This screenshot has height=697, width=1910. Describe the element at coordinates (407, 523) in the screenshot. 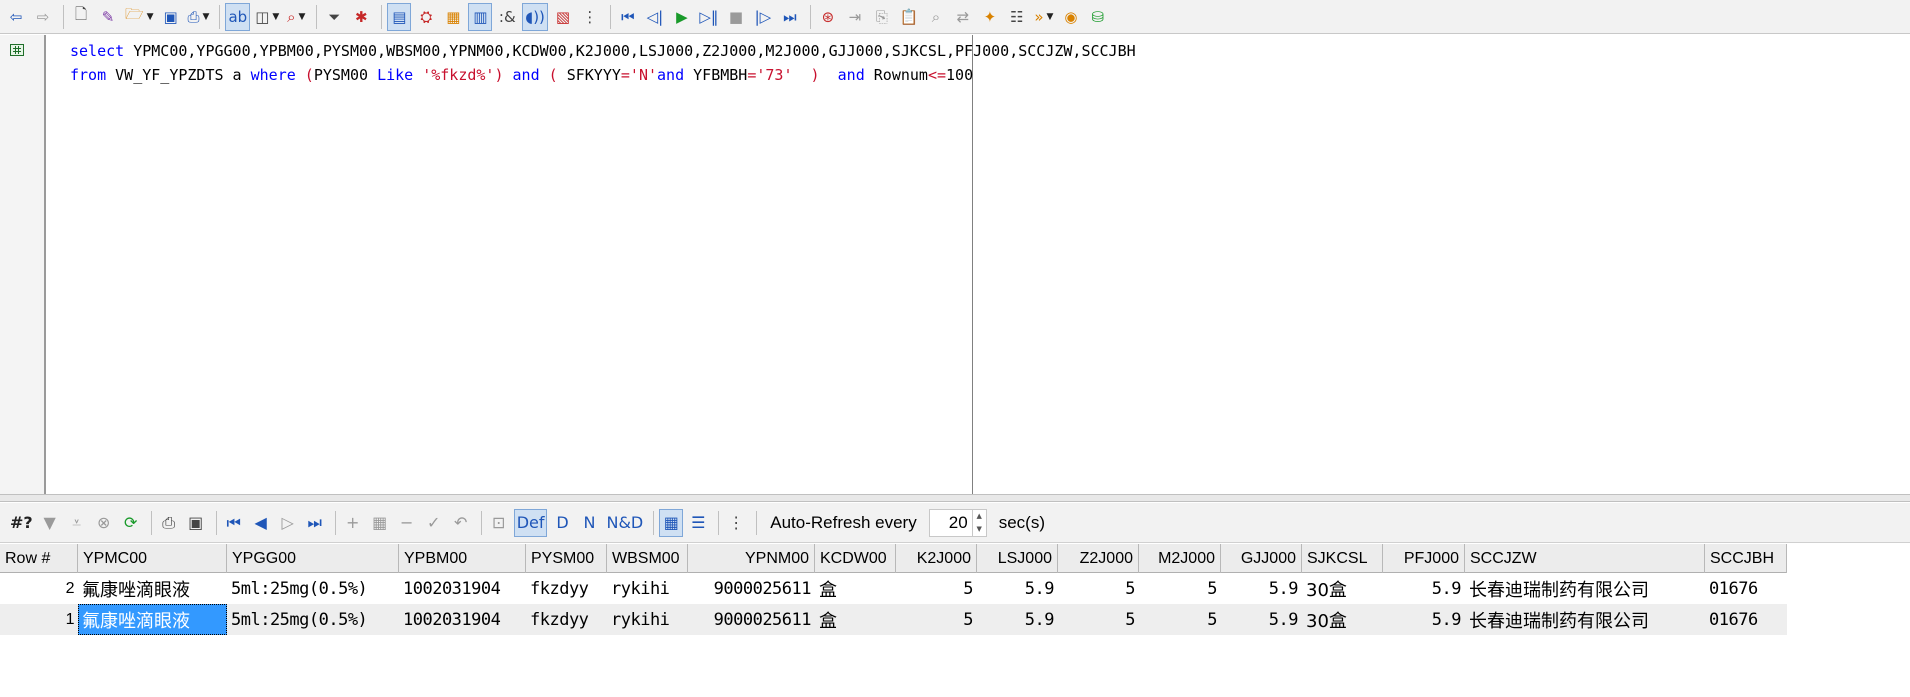

I see `delete-record-icon: −` at that location.